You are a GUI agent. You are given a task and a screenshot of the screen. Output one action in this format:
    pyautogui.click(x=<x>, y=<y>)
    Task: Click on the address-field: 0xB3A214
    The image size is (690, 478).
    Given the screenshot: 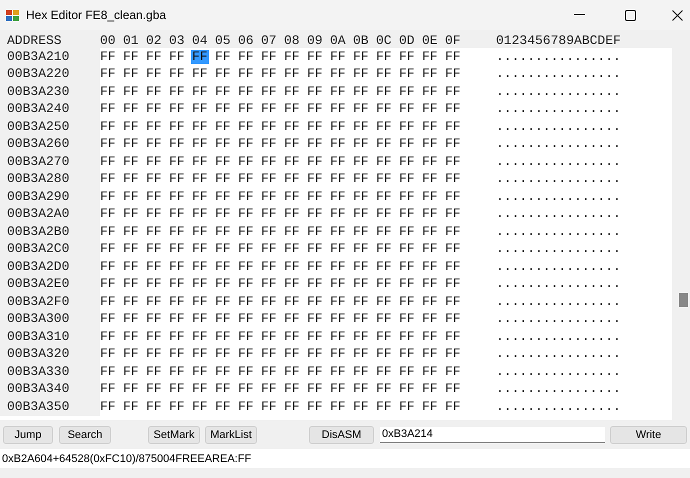 What is the action you would take?
    pyautogui.click(x=492, y=435)
    